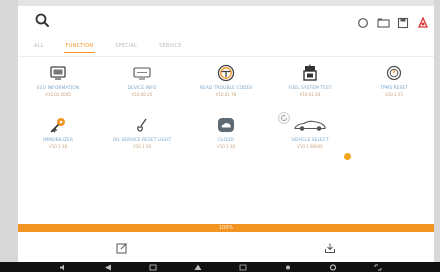 This screenshot has width=440, height=272. What do you see at coordinates (284, 118) in the screenshot?
I see `sync-icon` at bounding box center [284, 118].